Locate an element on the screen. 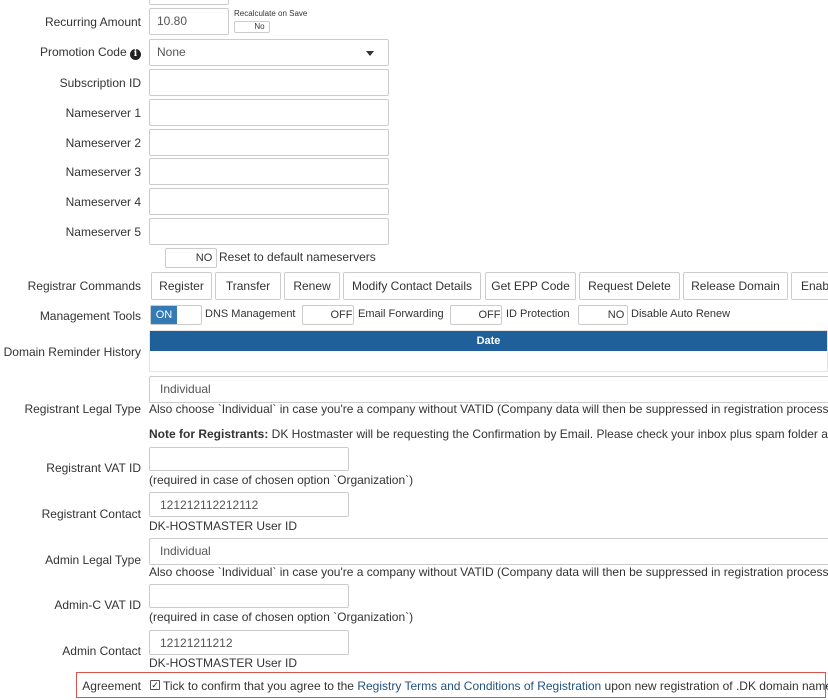 The width and height of the screenshot is (828, 700). nameserver-1-input is located at coordinates (269, 112).